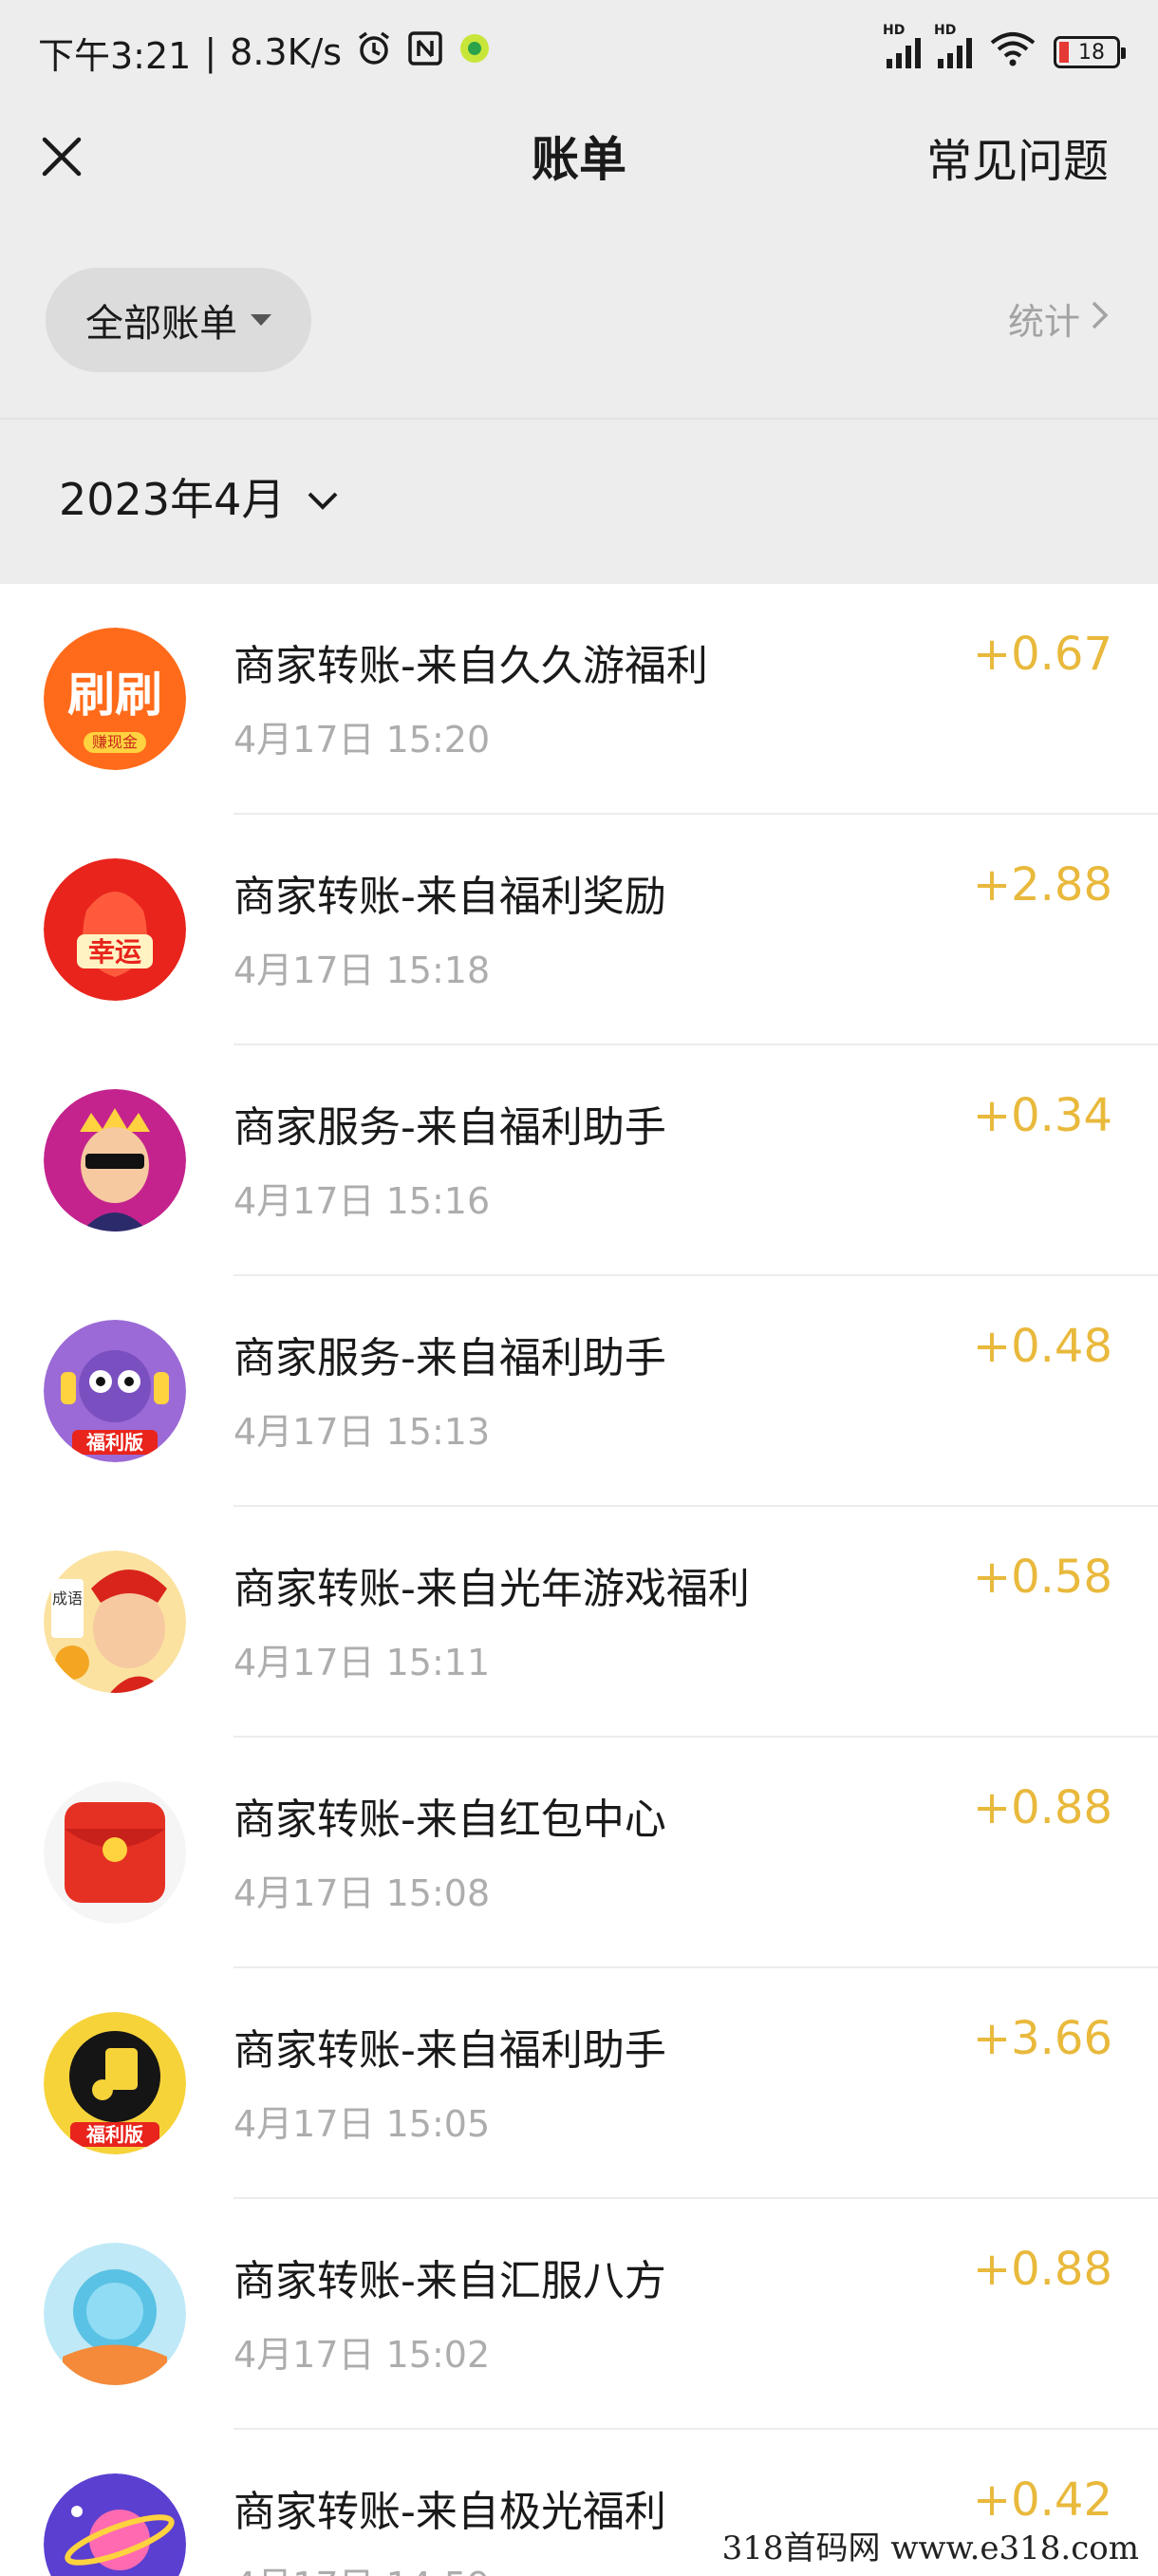 The image size is (1158, 2576). What do you see at coordinates (115, 742) in the screenshot?
I see `avatar-subtext: 赚现金` at bounding box center [115, 742].